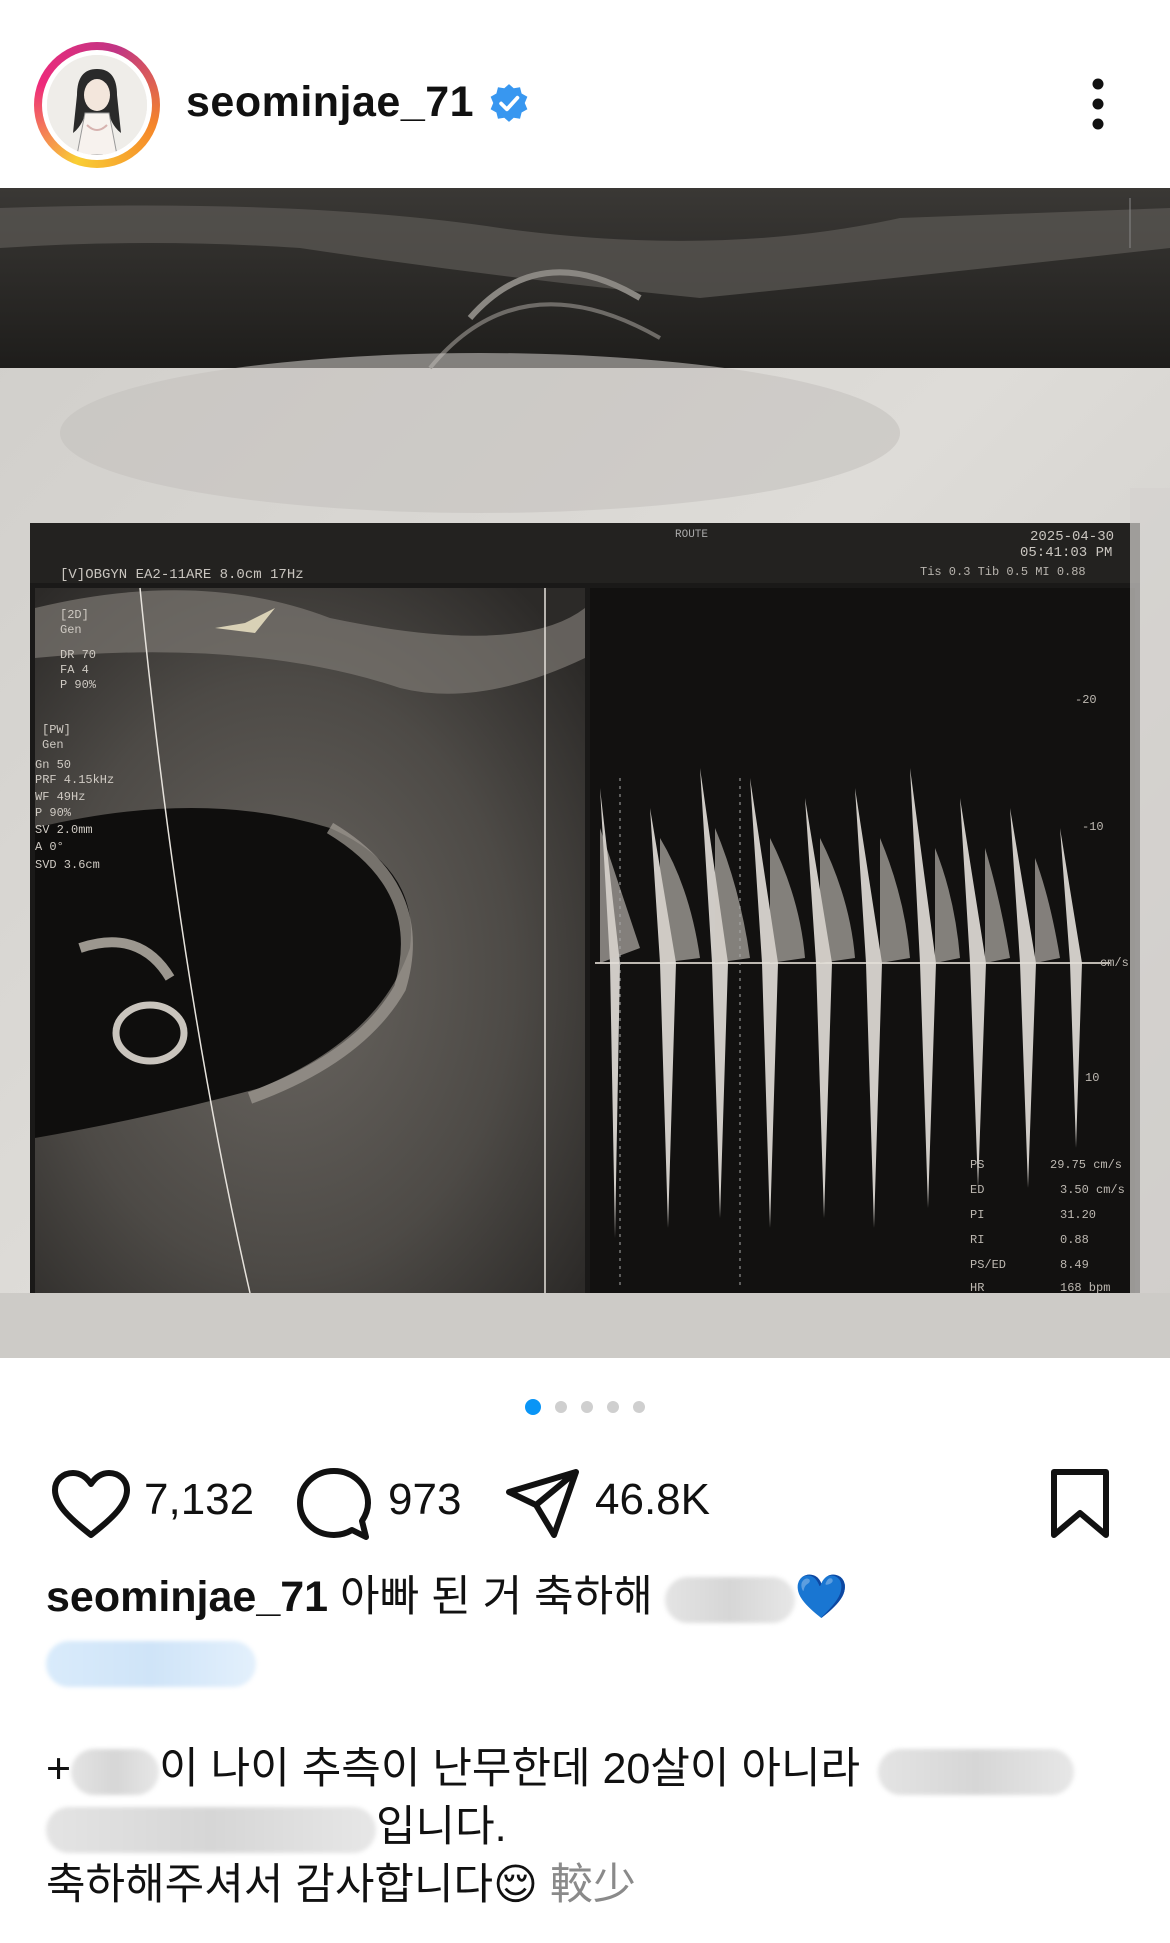 This screenshot has height=1943, width=1170. I want to click on show-less-link: 較少, so click(593, 1885).